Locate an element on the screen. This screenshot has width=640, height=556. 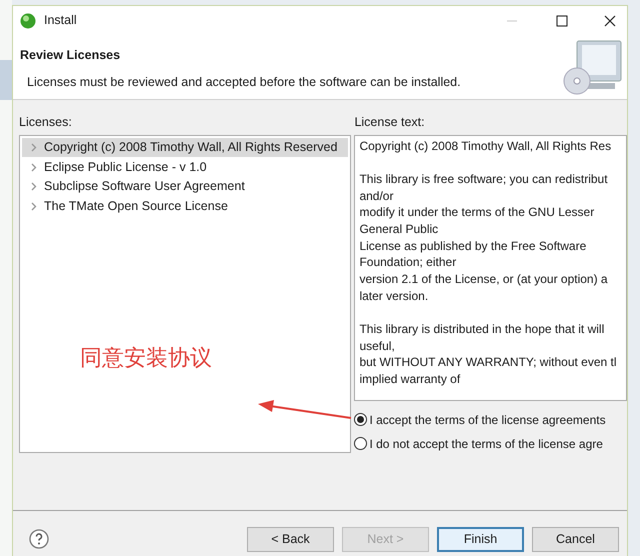
dialog-button: Finish is located at coordinates (480, 539).